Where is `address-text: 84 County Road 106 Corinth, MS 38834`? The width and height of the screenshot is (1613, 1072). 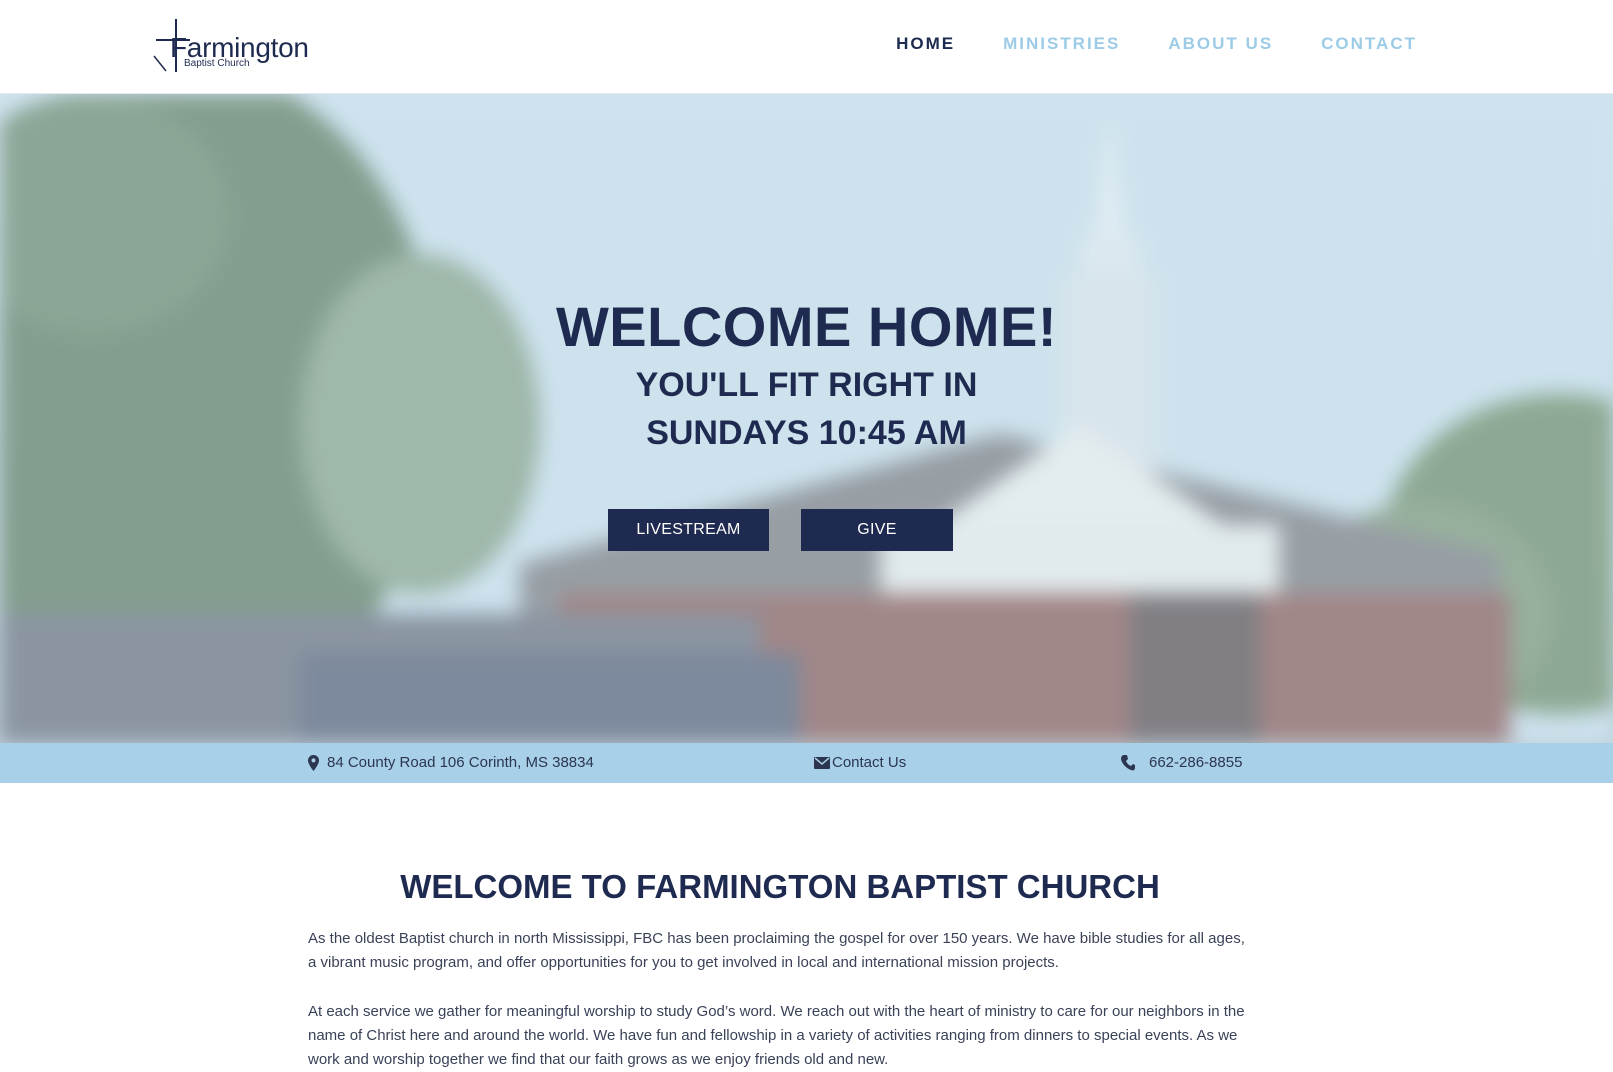 address-text: 84 County Road 106 Corinth, MS 38834 is located at coordinates (460, 762).